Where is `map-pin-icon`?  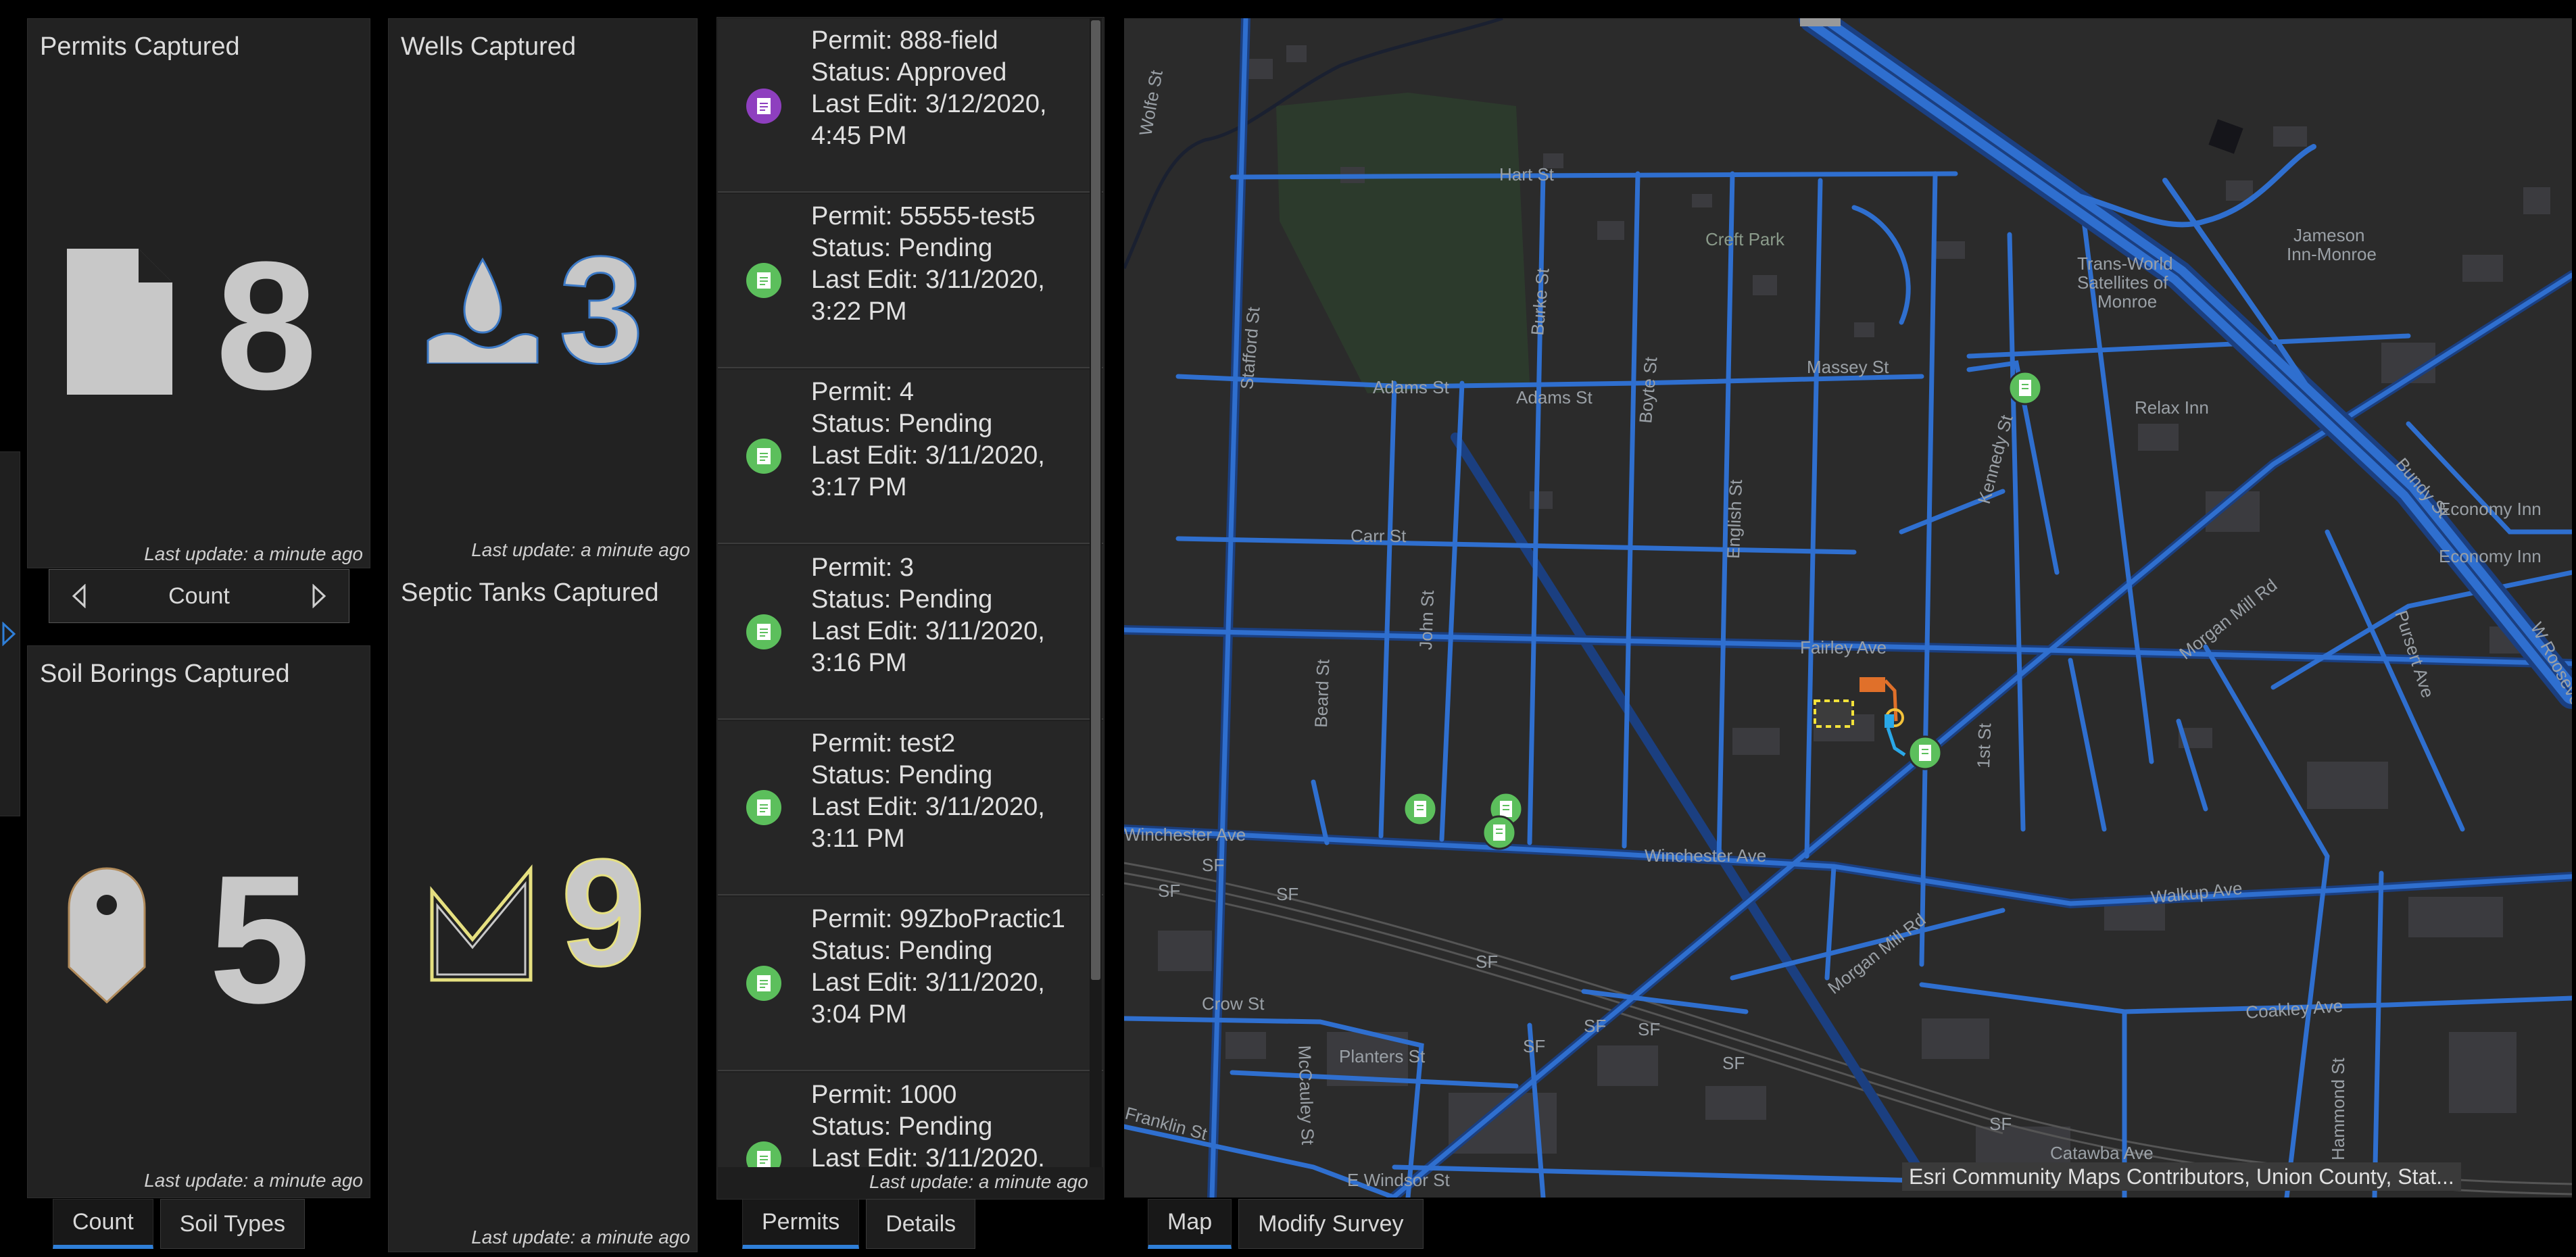
map-pin-icon is located at coordinates (107, 935).